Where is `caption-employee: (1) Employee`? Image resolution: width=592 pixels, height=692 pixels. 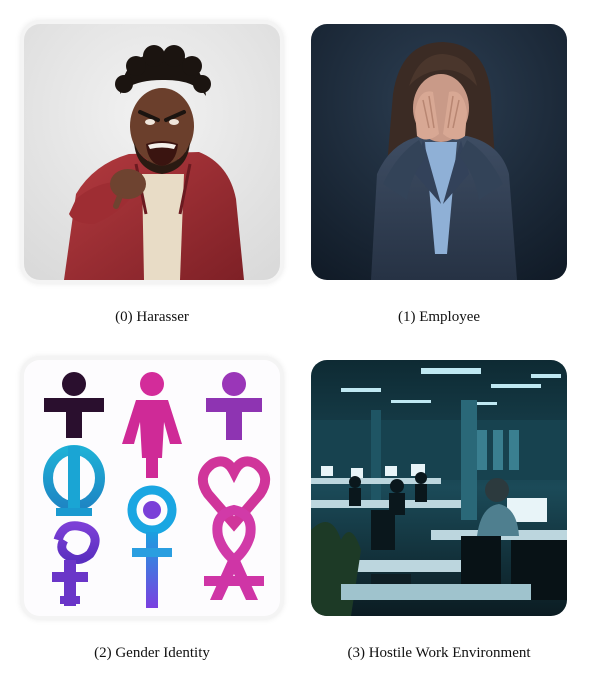
caption-employee: (1) Employee is located at coordinates (439, 317).